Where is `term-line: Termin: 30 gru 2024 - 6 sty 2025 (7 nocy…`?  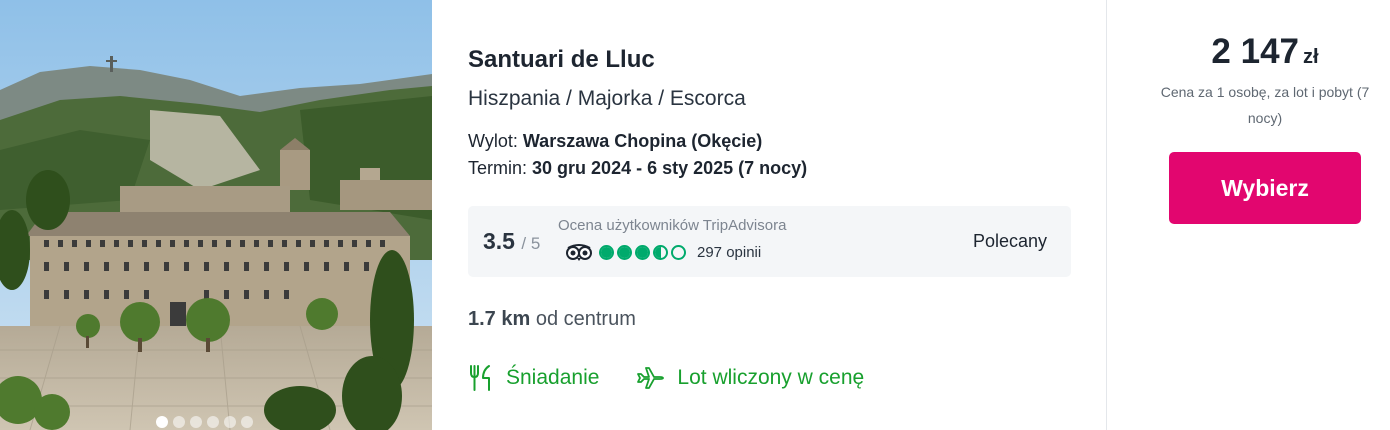 term-line: Termin: 30 gru 2024 - 6 sty 2025 (7 nocy… is located at coordinates (637, 168).